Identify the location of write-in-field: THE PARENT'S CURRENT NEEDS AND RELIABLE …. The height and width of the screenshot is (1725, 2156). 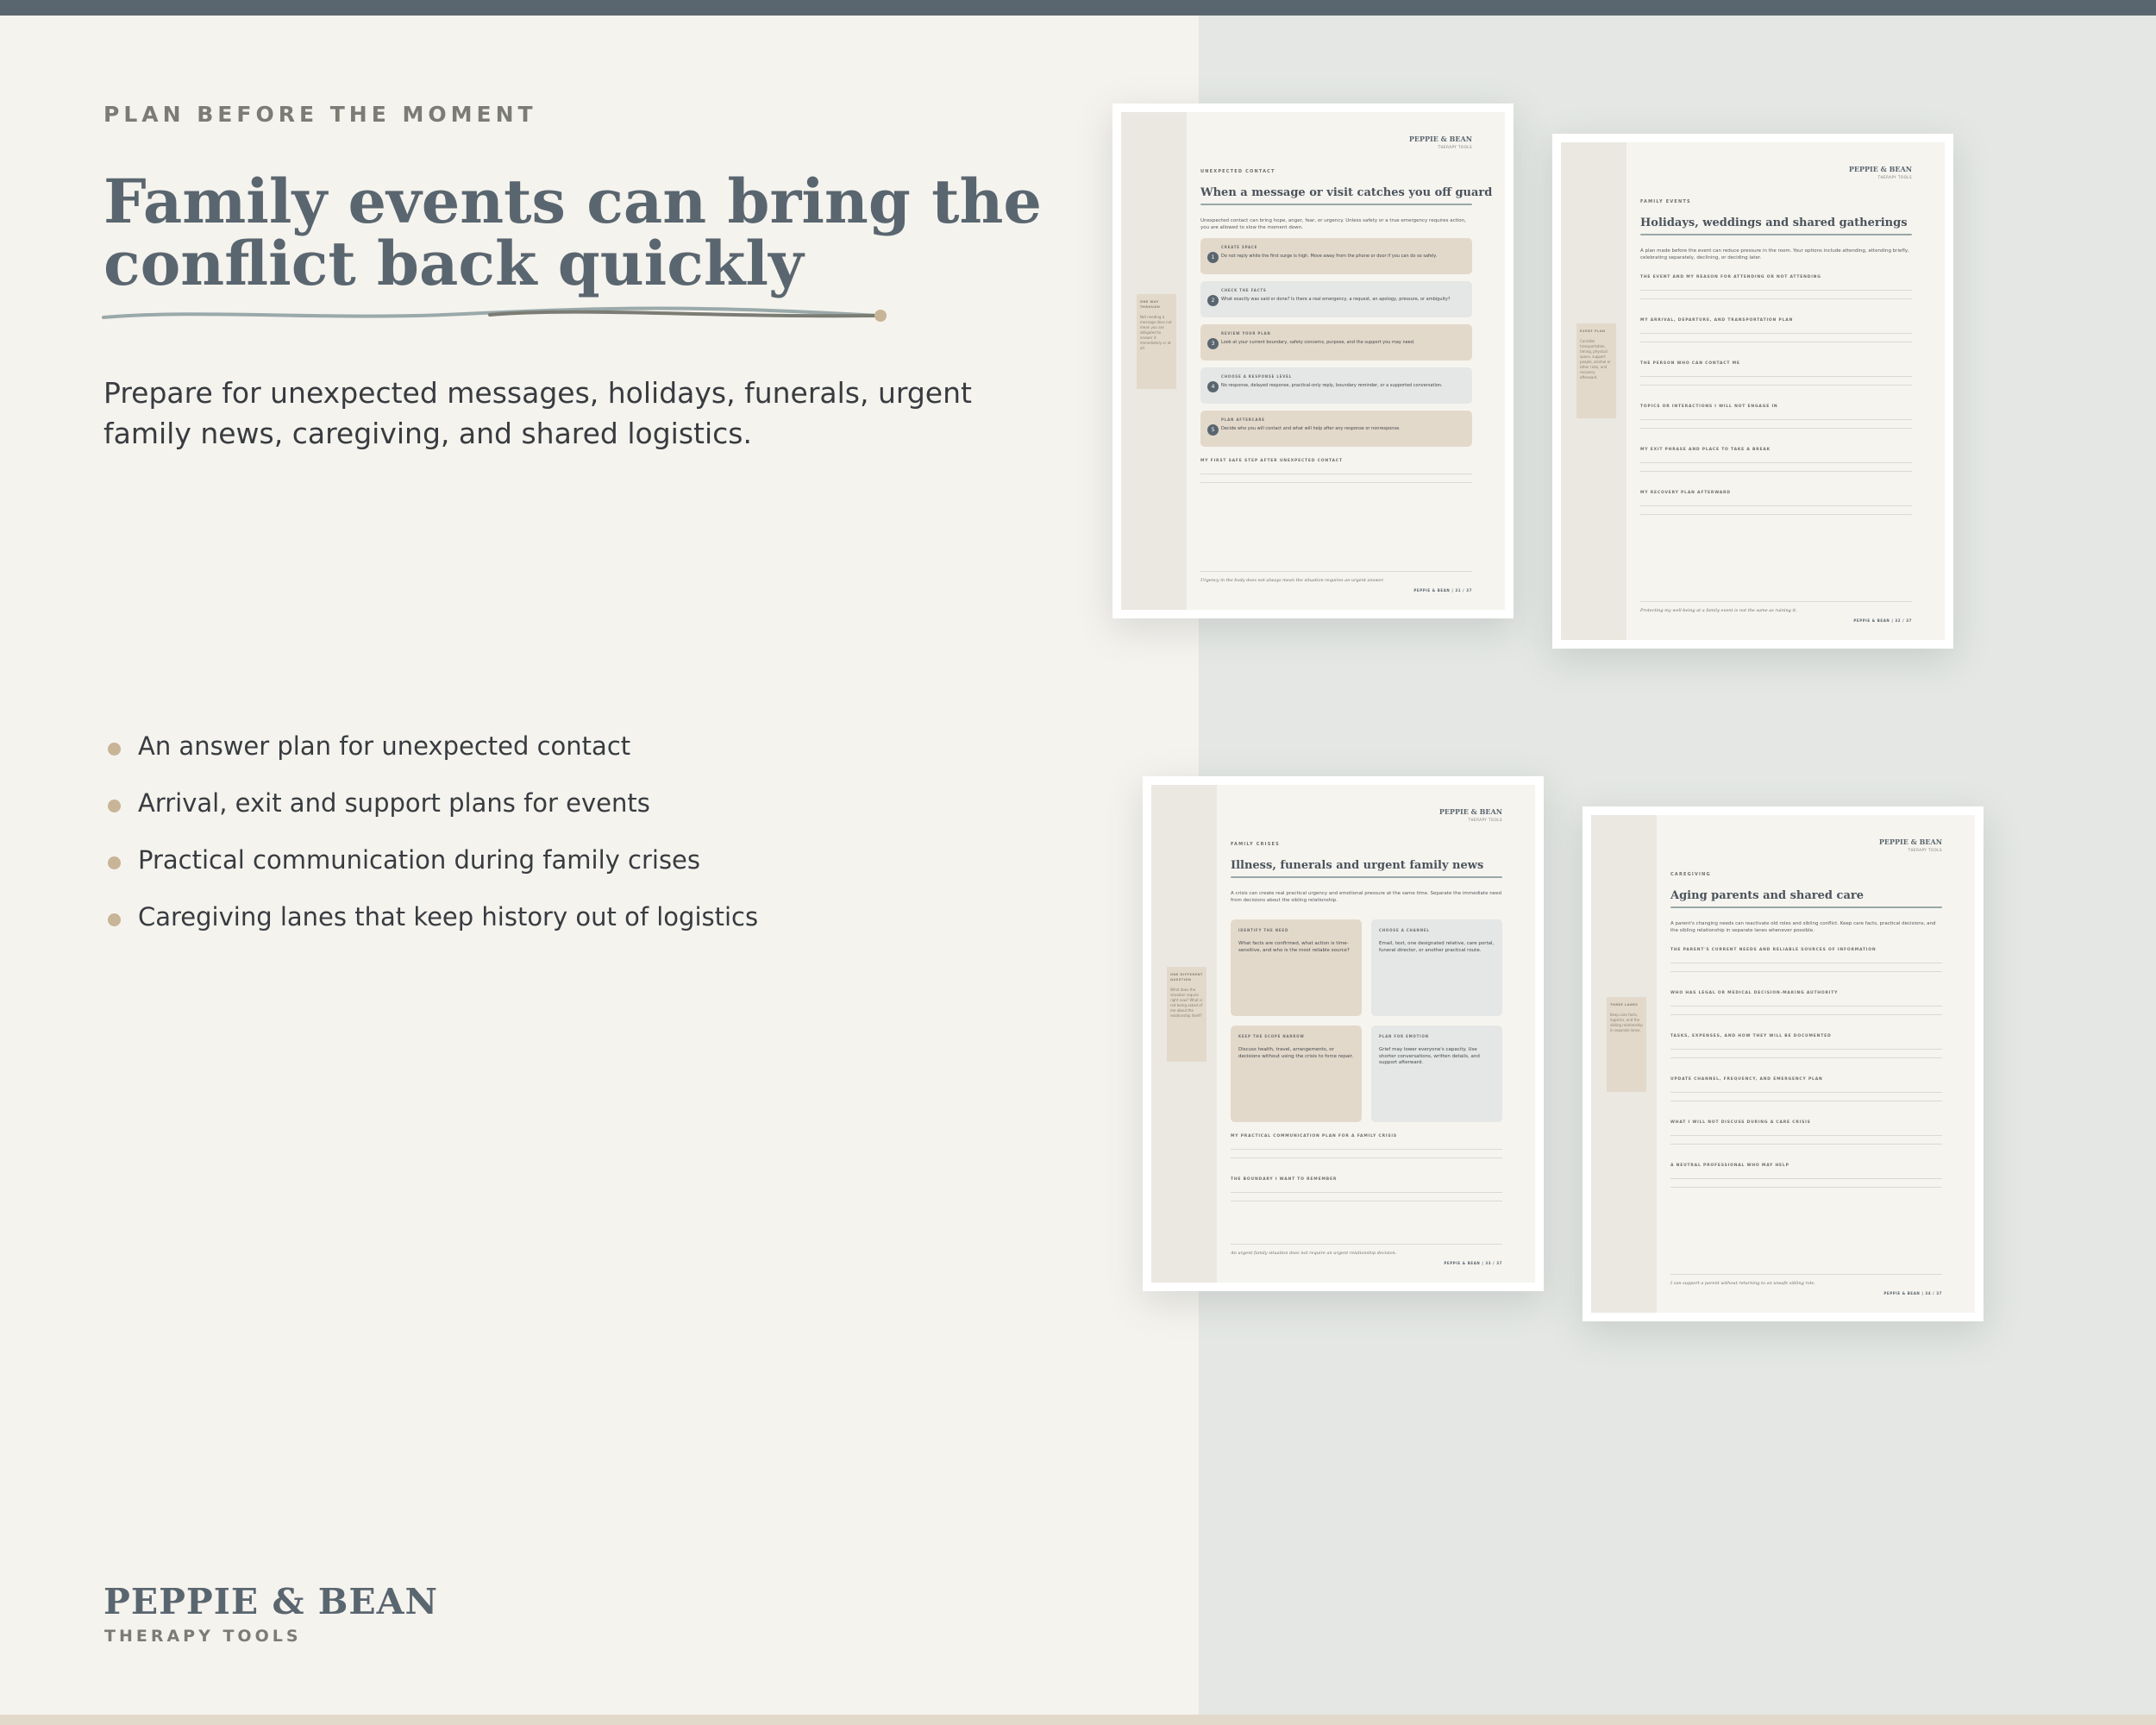
(1806, 960).